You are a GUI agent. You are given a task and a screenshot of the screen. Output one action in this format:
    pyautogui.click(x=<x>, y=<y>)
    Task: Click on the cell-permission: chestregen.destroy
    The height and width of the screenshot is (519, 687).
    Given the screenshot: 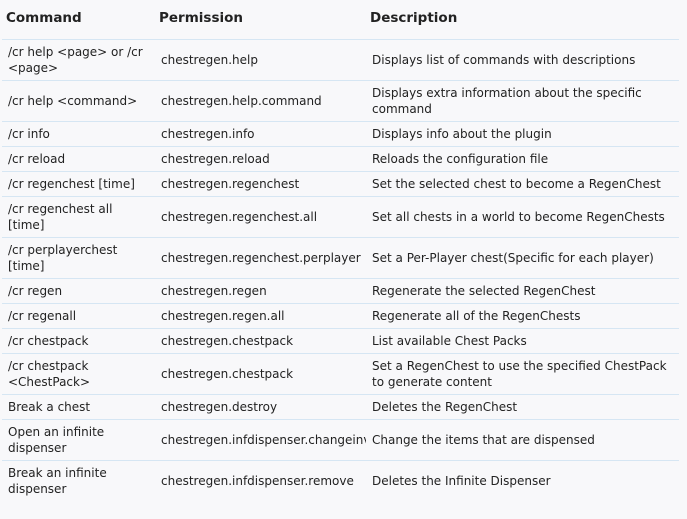 What is the action you would take?
    pyautogui.click(x=260, y=407)
    